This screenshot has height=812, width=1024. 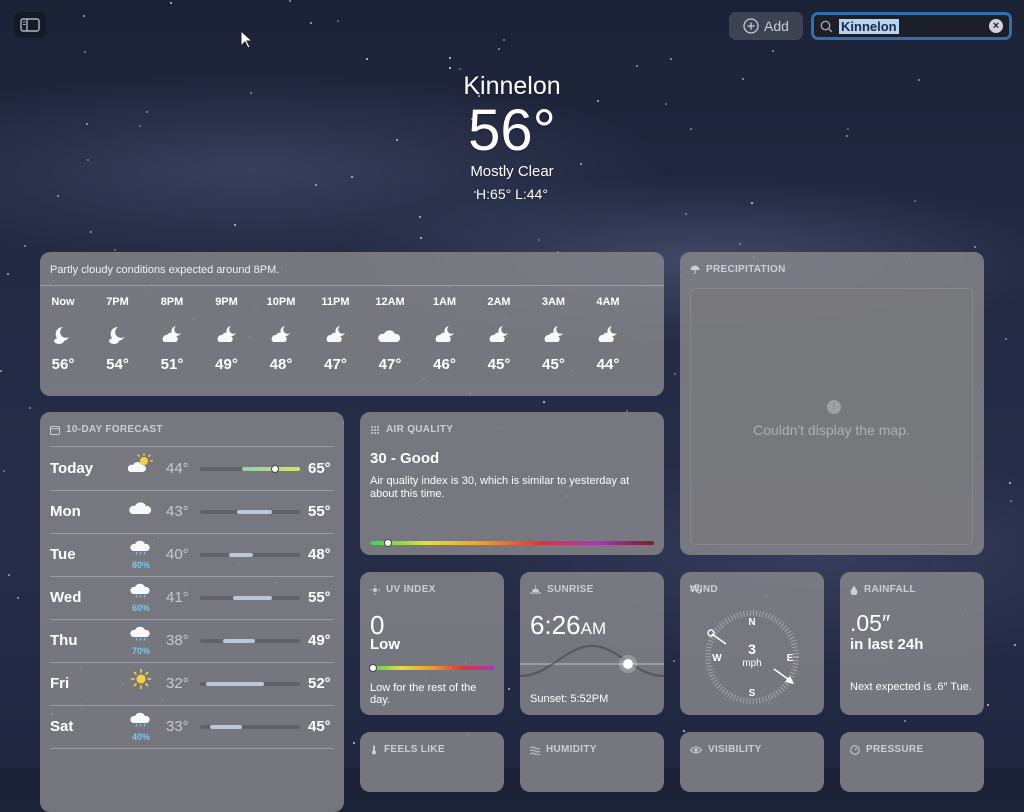 I want to click on forecast-low: 44°, so click(x=177, y=468).